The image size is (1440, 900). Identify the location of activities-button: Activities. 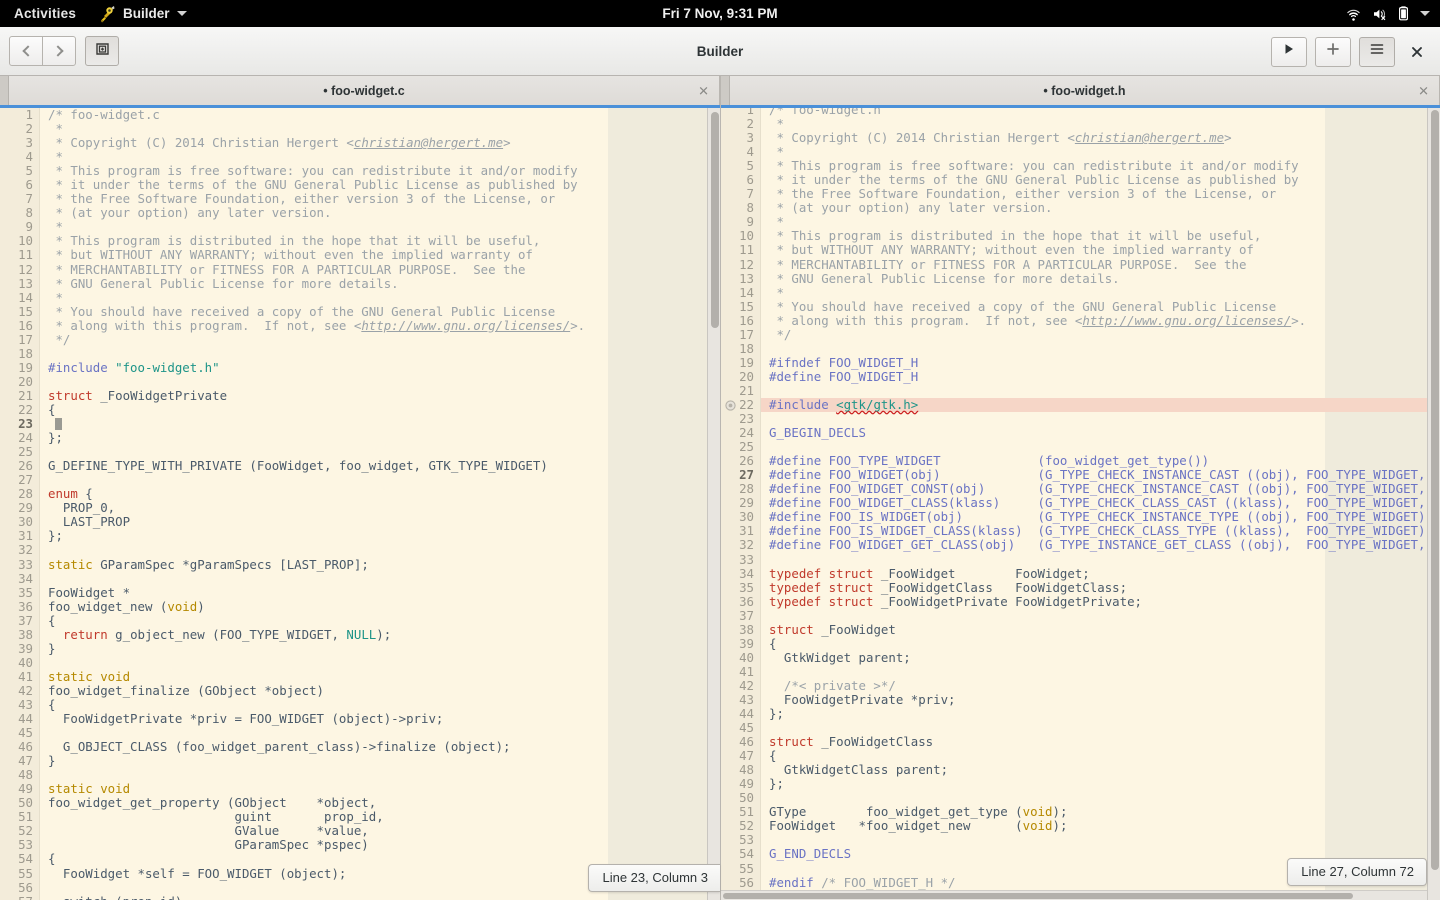
(44, 13).